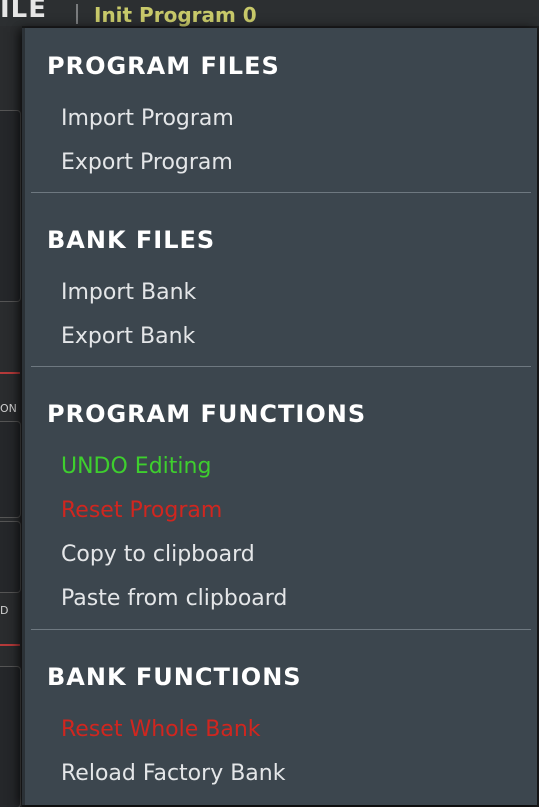 This screenshot has height=807, width=539. I want to click on menu-item-import-bank: Import Bank, so click(128, 292).